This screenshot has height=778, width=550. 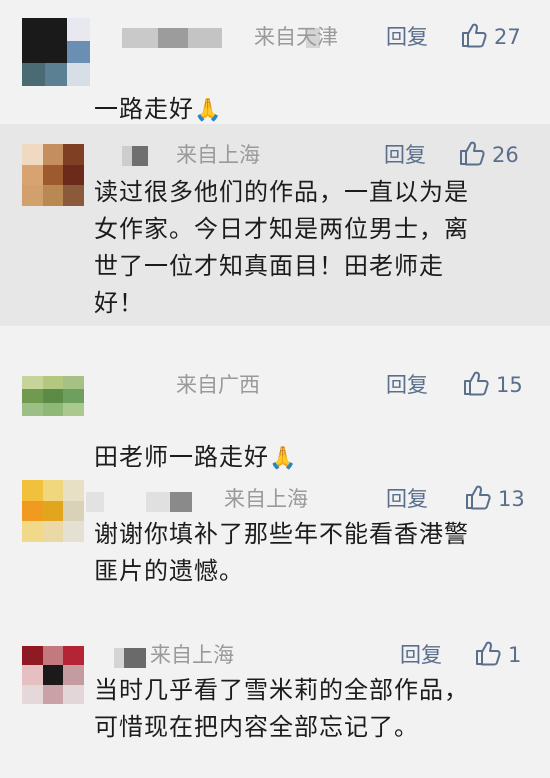 What do you see at coordinates (296, 37) in the screenshot?
I see `location-label: 来自天津` at bounding box center [296, 37].